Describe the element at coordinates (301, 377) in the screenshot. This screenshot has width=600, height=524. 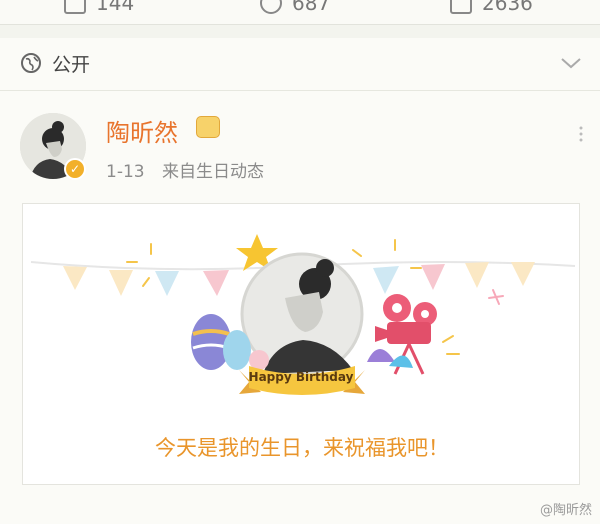
I see `ribbon-label: Happy Birthday` at that location.